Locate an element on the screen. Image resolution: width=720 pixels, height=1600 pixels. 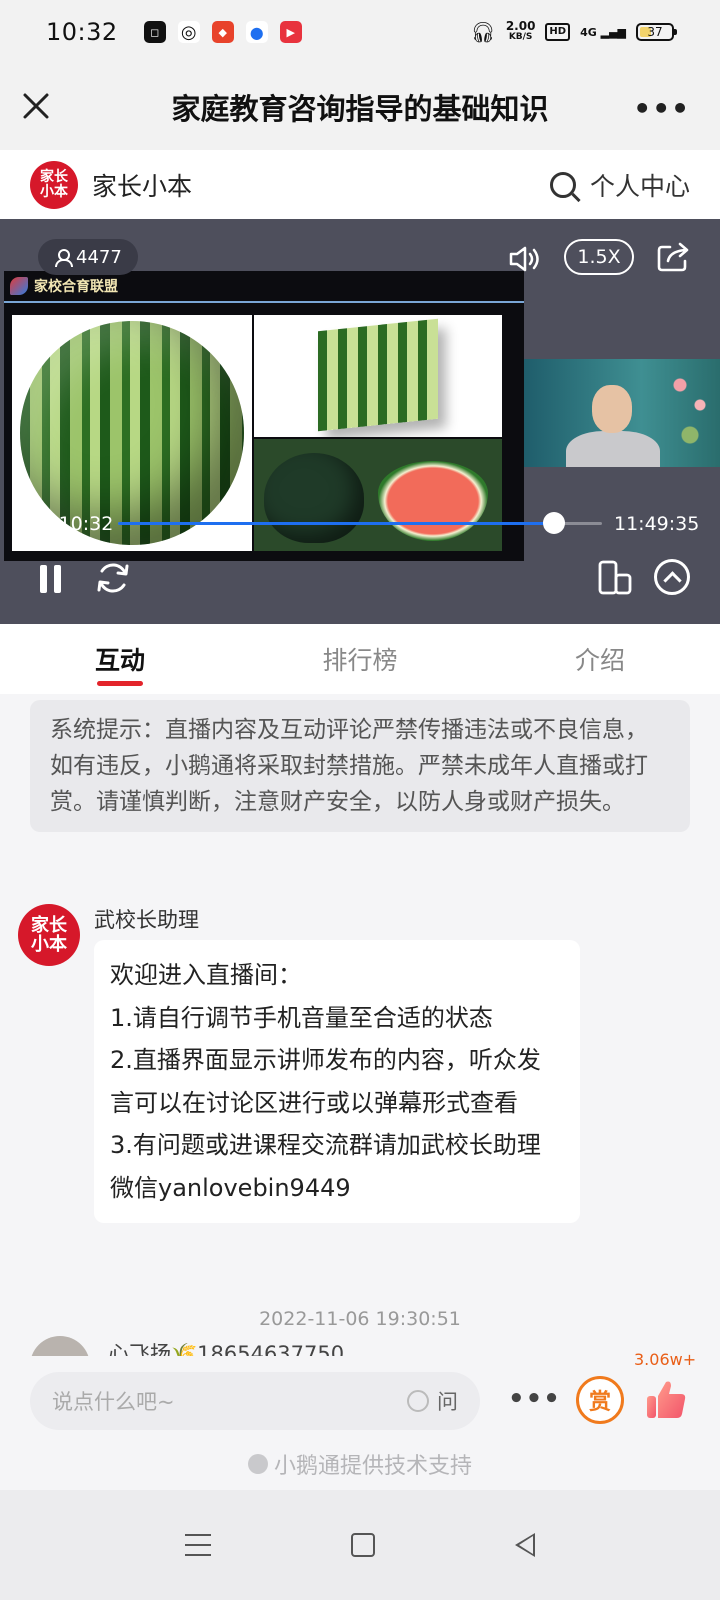
avatar is located at coordinates (60, 1346).